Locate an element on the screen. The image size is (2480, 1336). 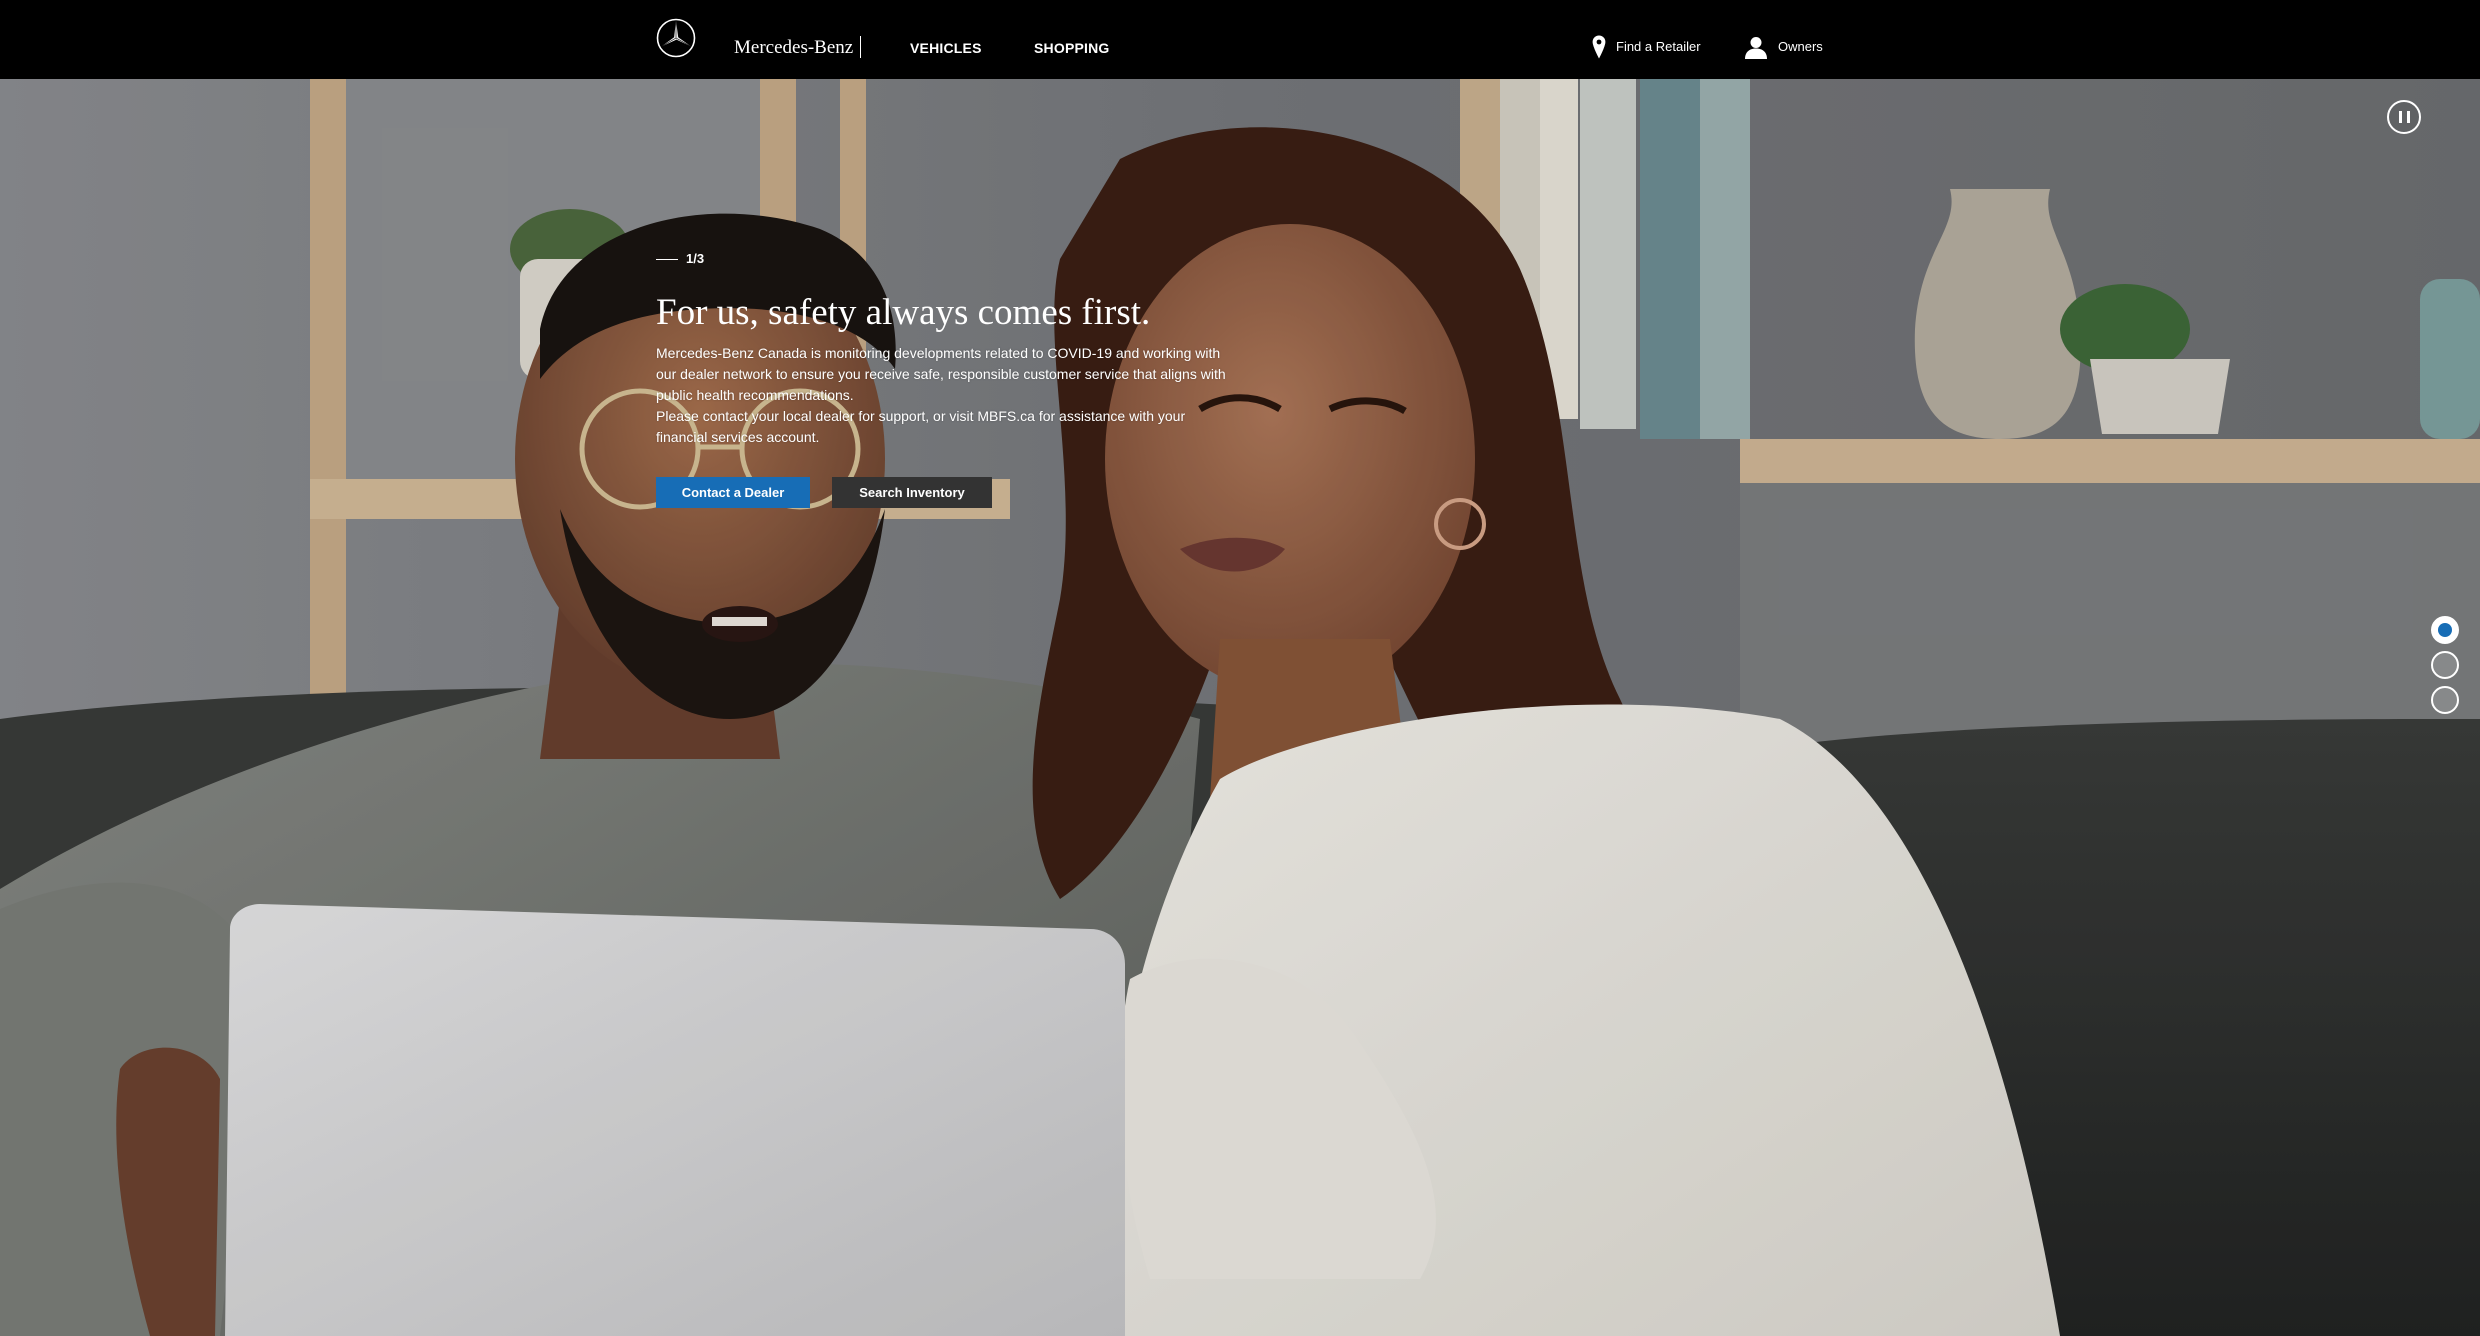
owners-link: Owners is located at coordinates (1783, 47).